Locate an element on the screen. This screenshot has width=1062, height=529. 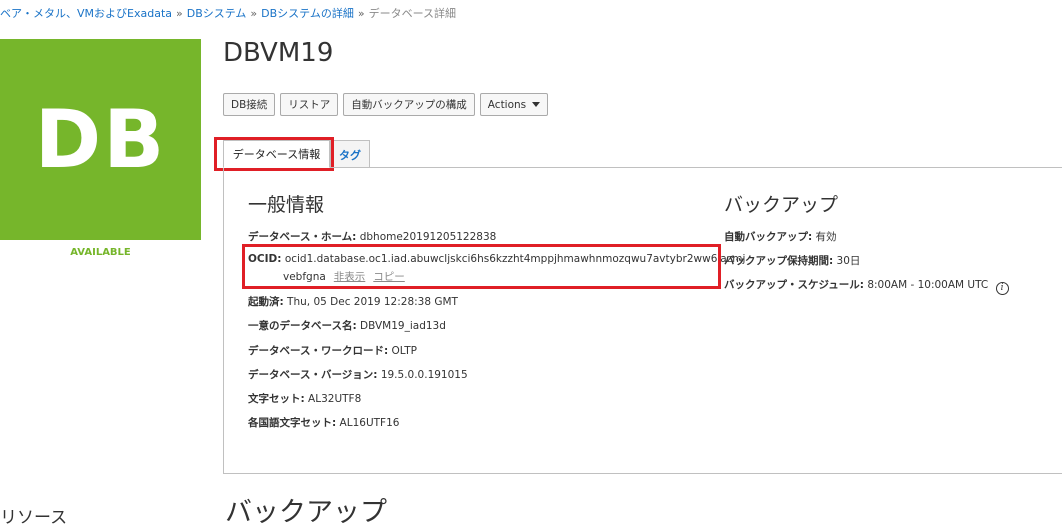
general-info-heading: 一般情報 is located at coordinates (286, 205).